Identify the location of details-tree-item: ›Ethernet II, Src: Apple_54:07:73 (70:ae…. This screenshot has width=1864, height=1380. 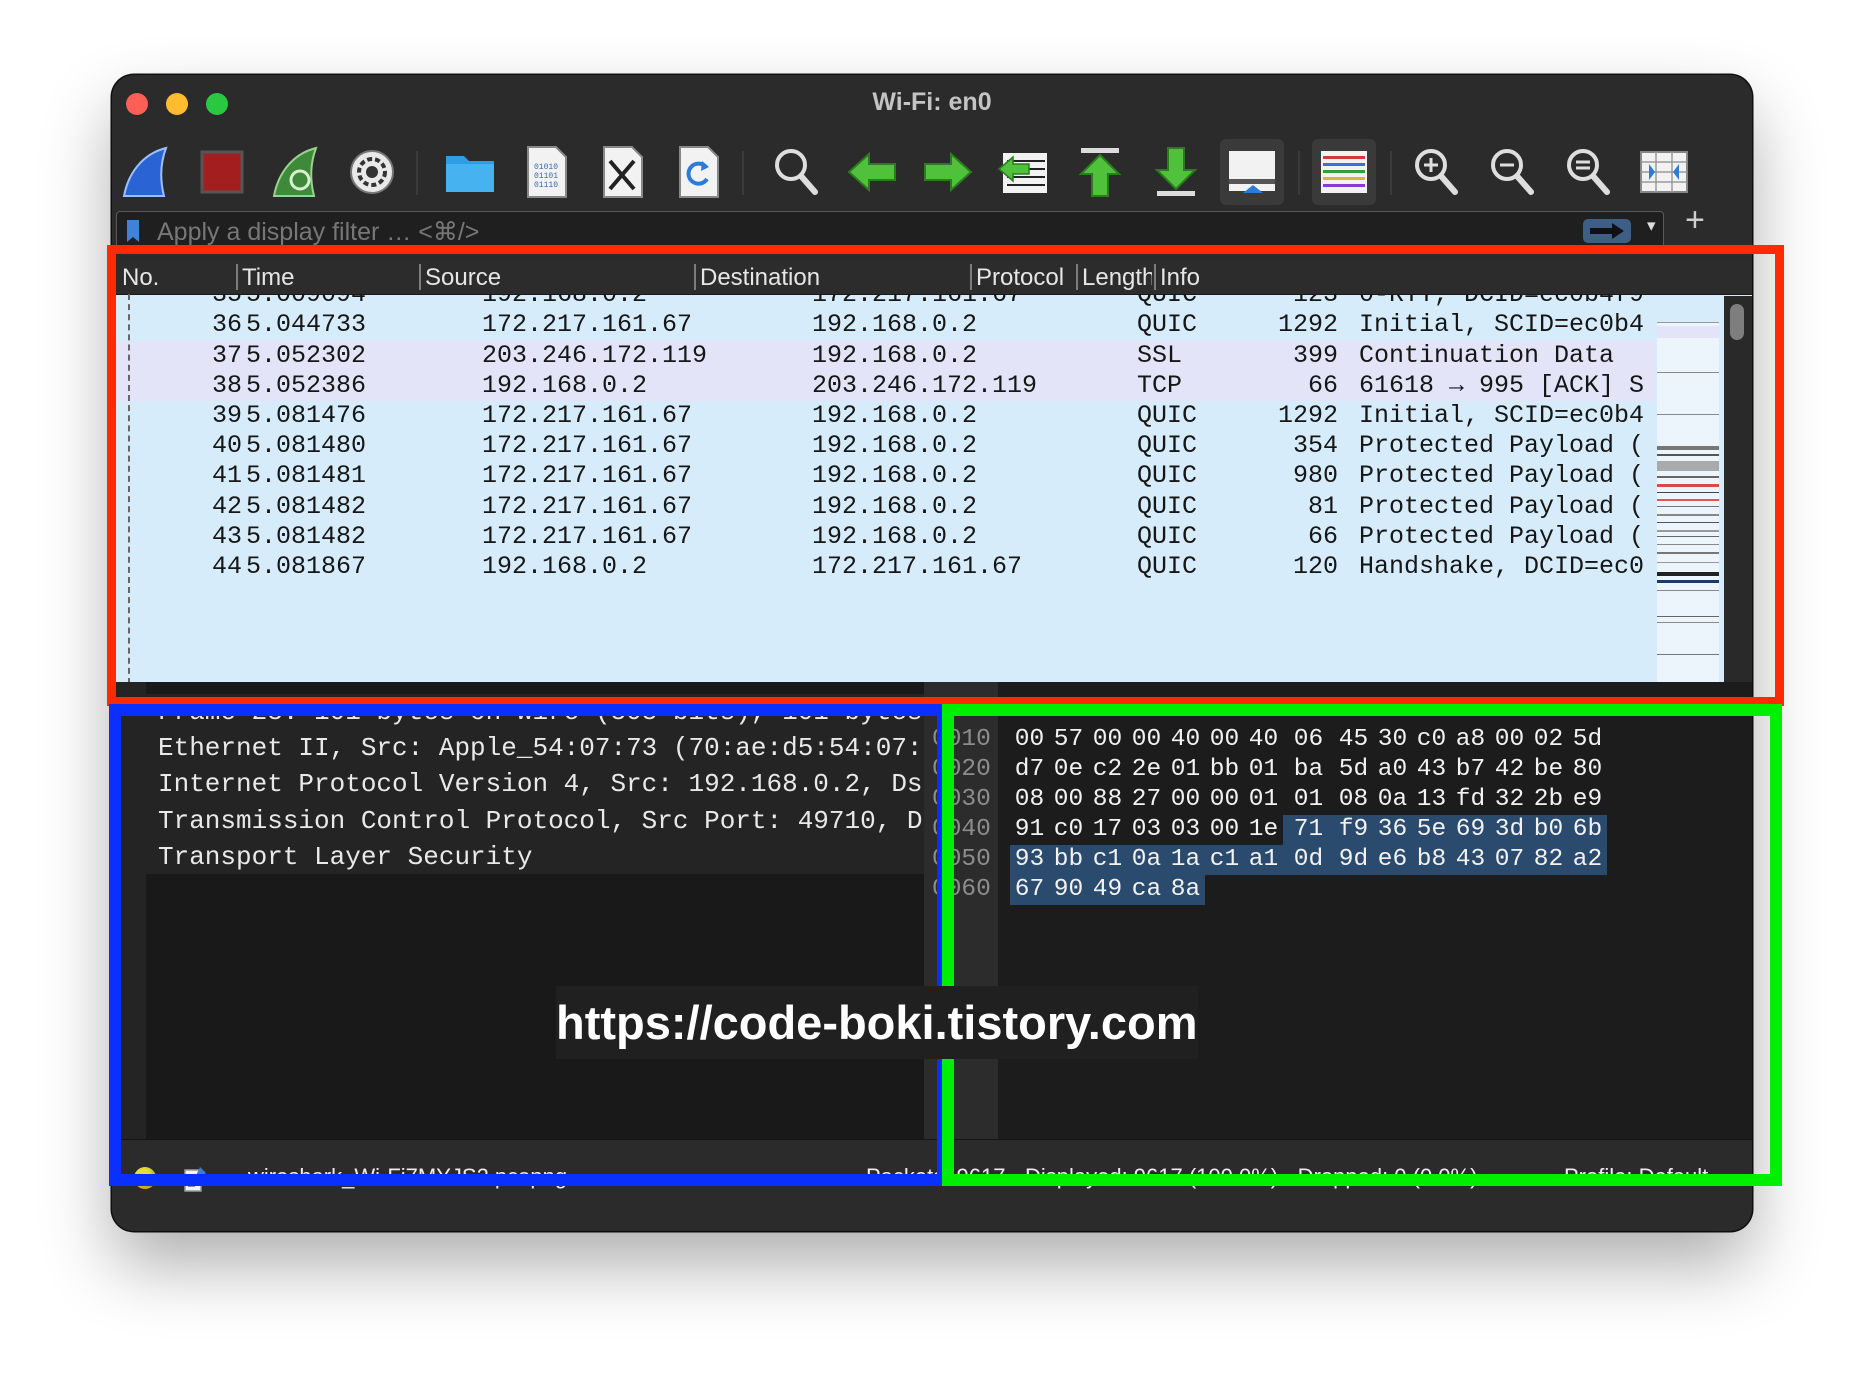
(535, 748).